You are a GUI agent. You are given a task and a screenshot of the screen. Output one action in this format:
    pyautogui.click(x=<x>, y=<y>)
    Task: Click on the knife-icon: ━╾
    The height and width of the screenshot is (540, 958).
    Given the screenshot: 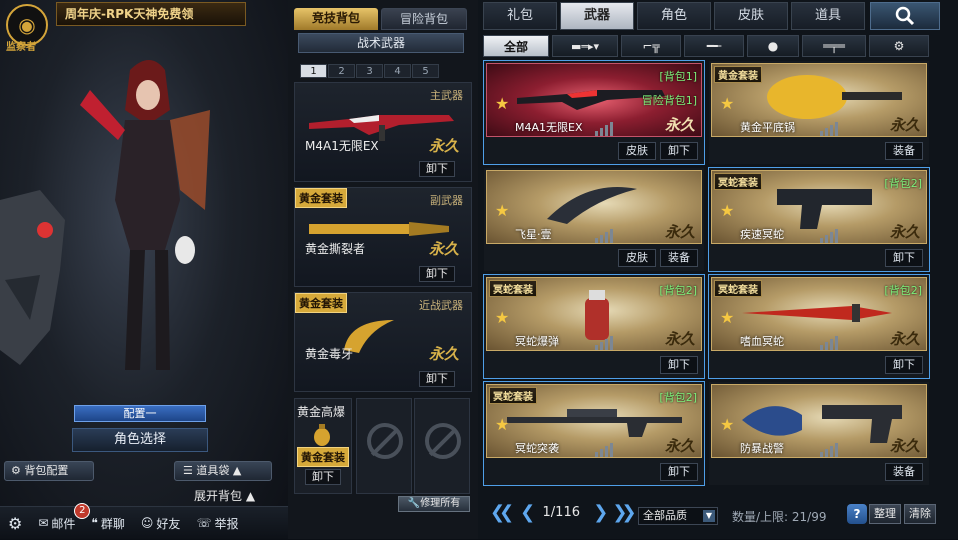 What is the action you would take?
    pyautogui.click(x=714, y=46)
    